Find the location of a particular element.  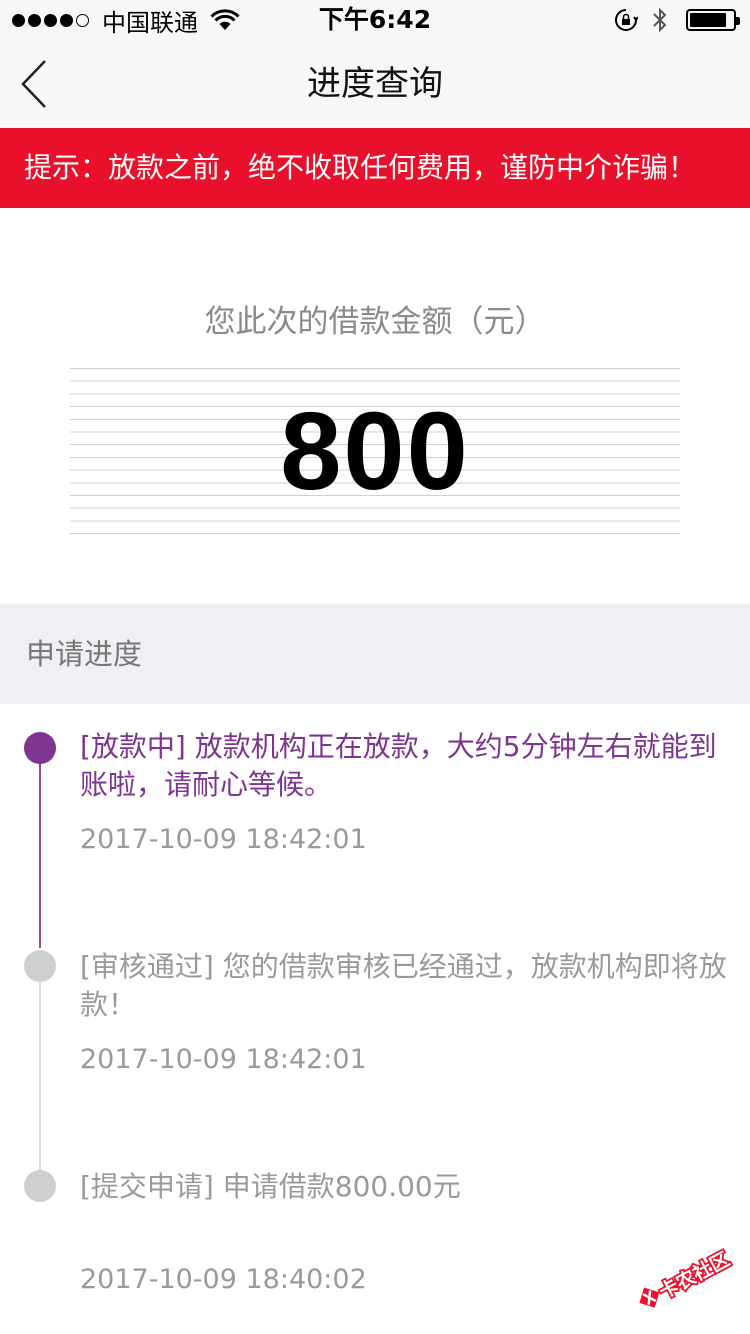

progress-section-title: 申请进度 is located at coordinates (84, 654).